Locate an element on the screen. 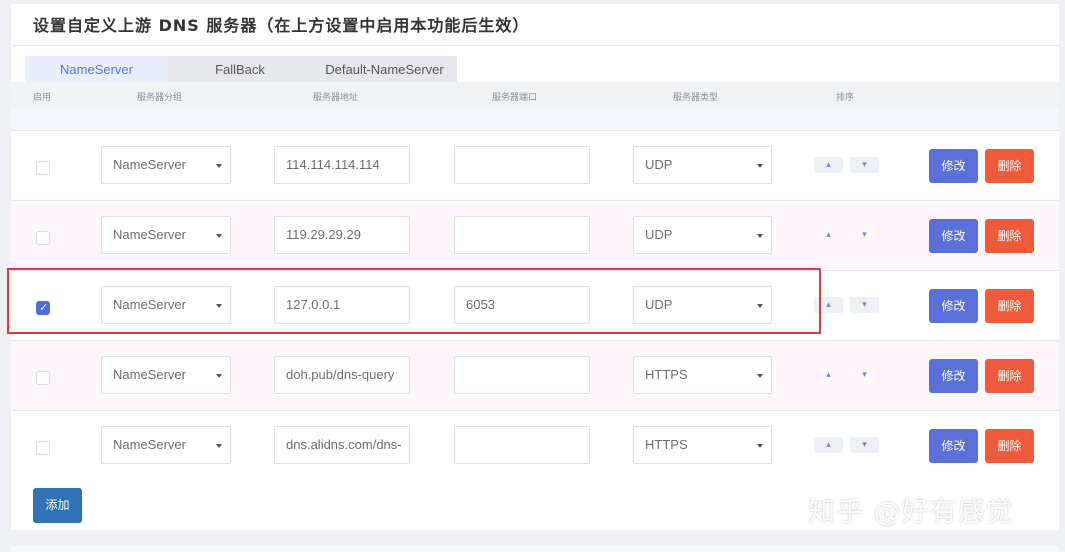 Image resolution: width=1065 pixels, height=552 pixels. highlight-box is located at coordinates (414, 301).